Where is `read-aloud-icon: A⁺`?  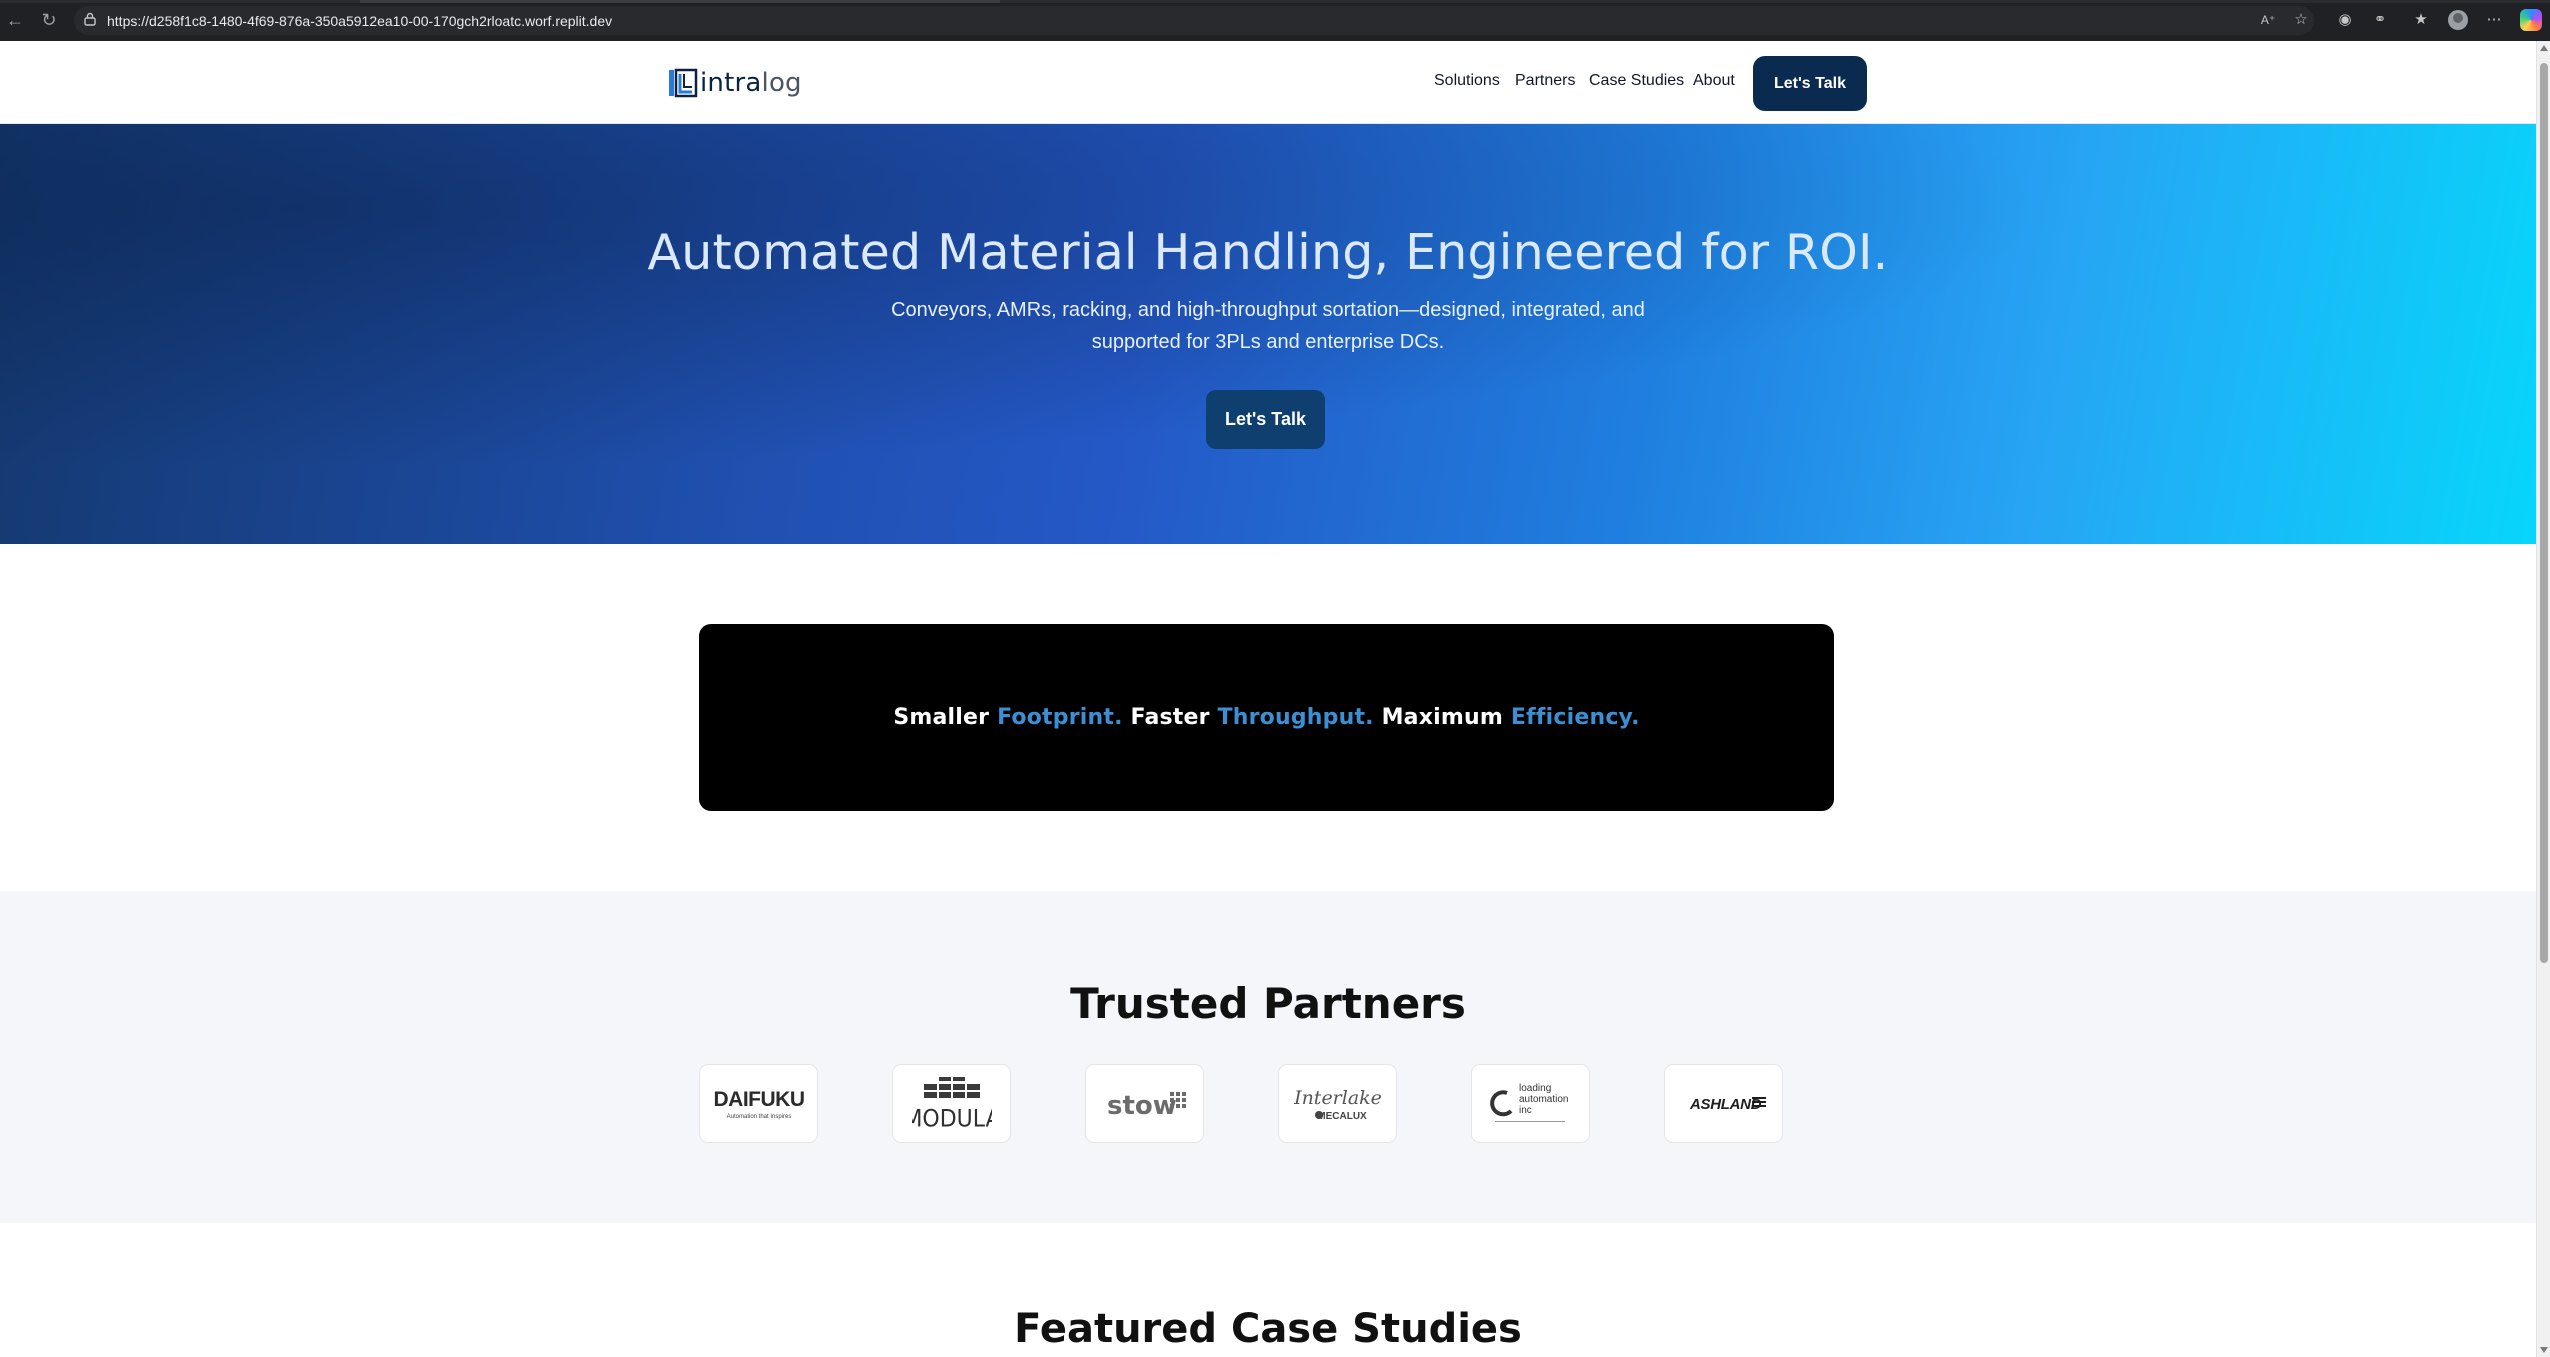 read-aloud-icon: A⁺ is located at coordinates (2268, 20).